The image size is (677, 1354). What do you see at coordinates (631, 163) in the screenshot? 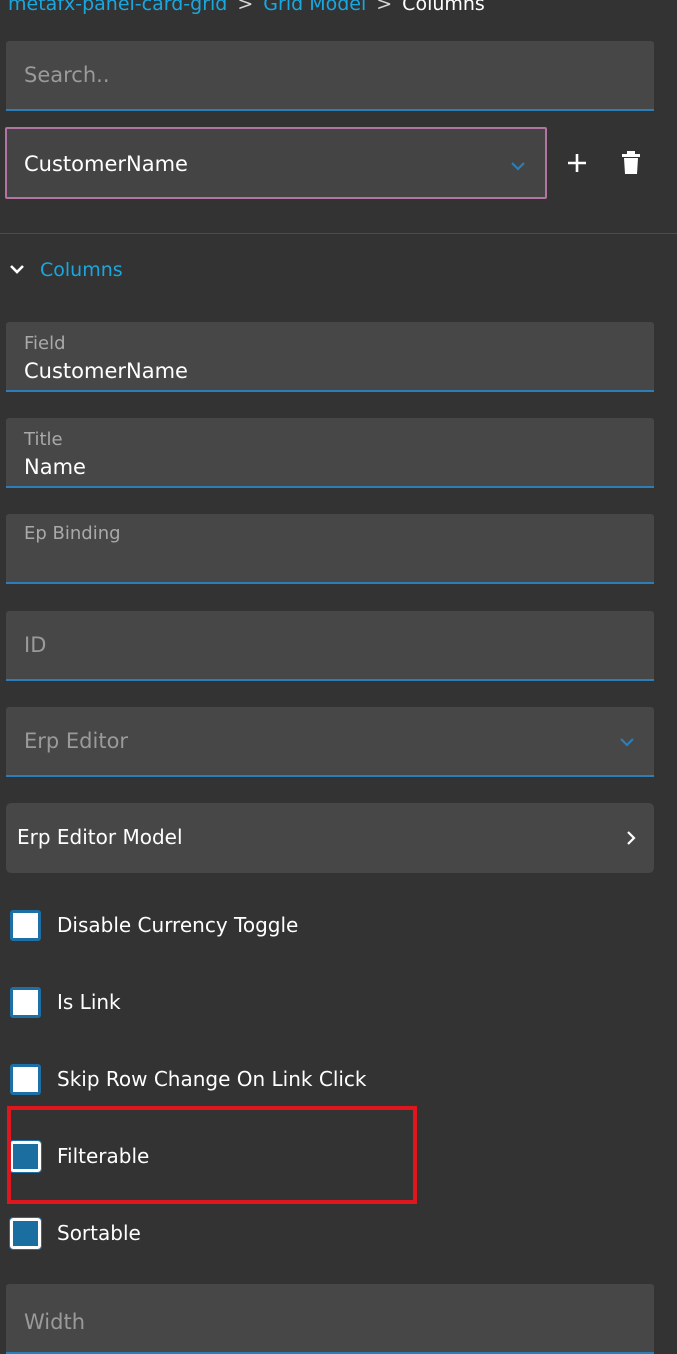
I see `trash-icon` at bounding box center [631, 163].